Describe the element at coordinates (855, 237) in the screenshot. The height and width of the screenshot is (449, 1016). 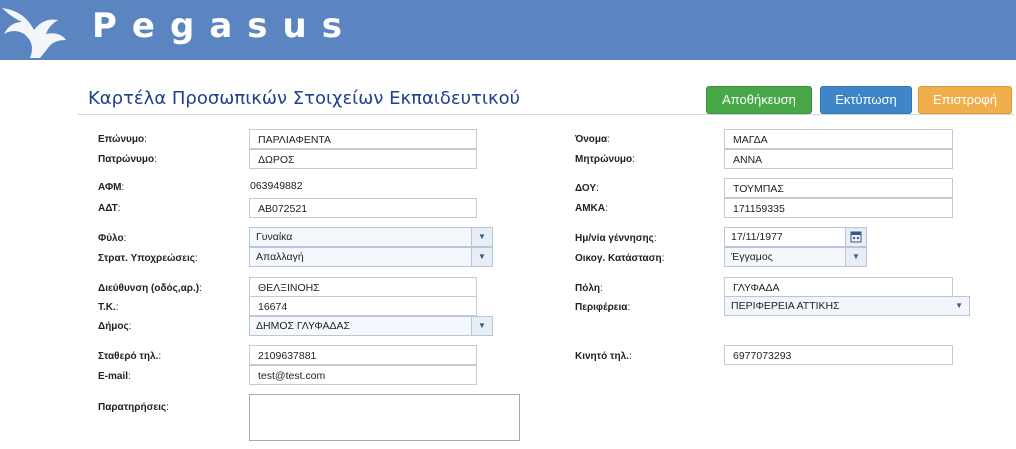
I see `calendar-icon` at that location.